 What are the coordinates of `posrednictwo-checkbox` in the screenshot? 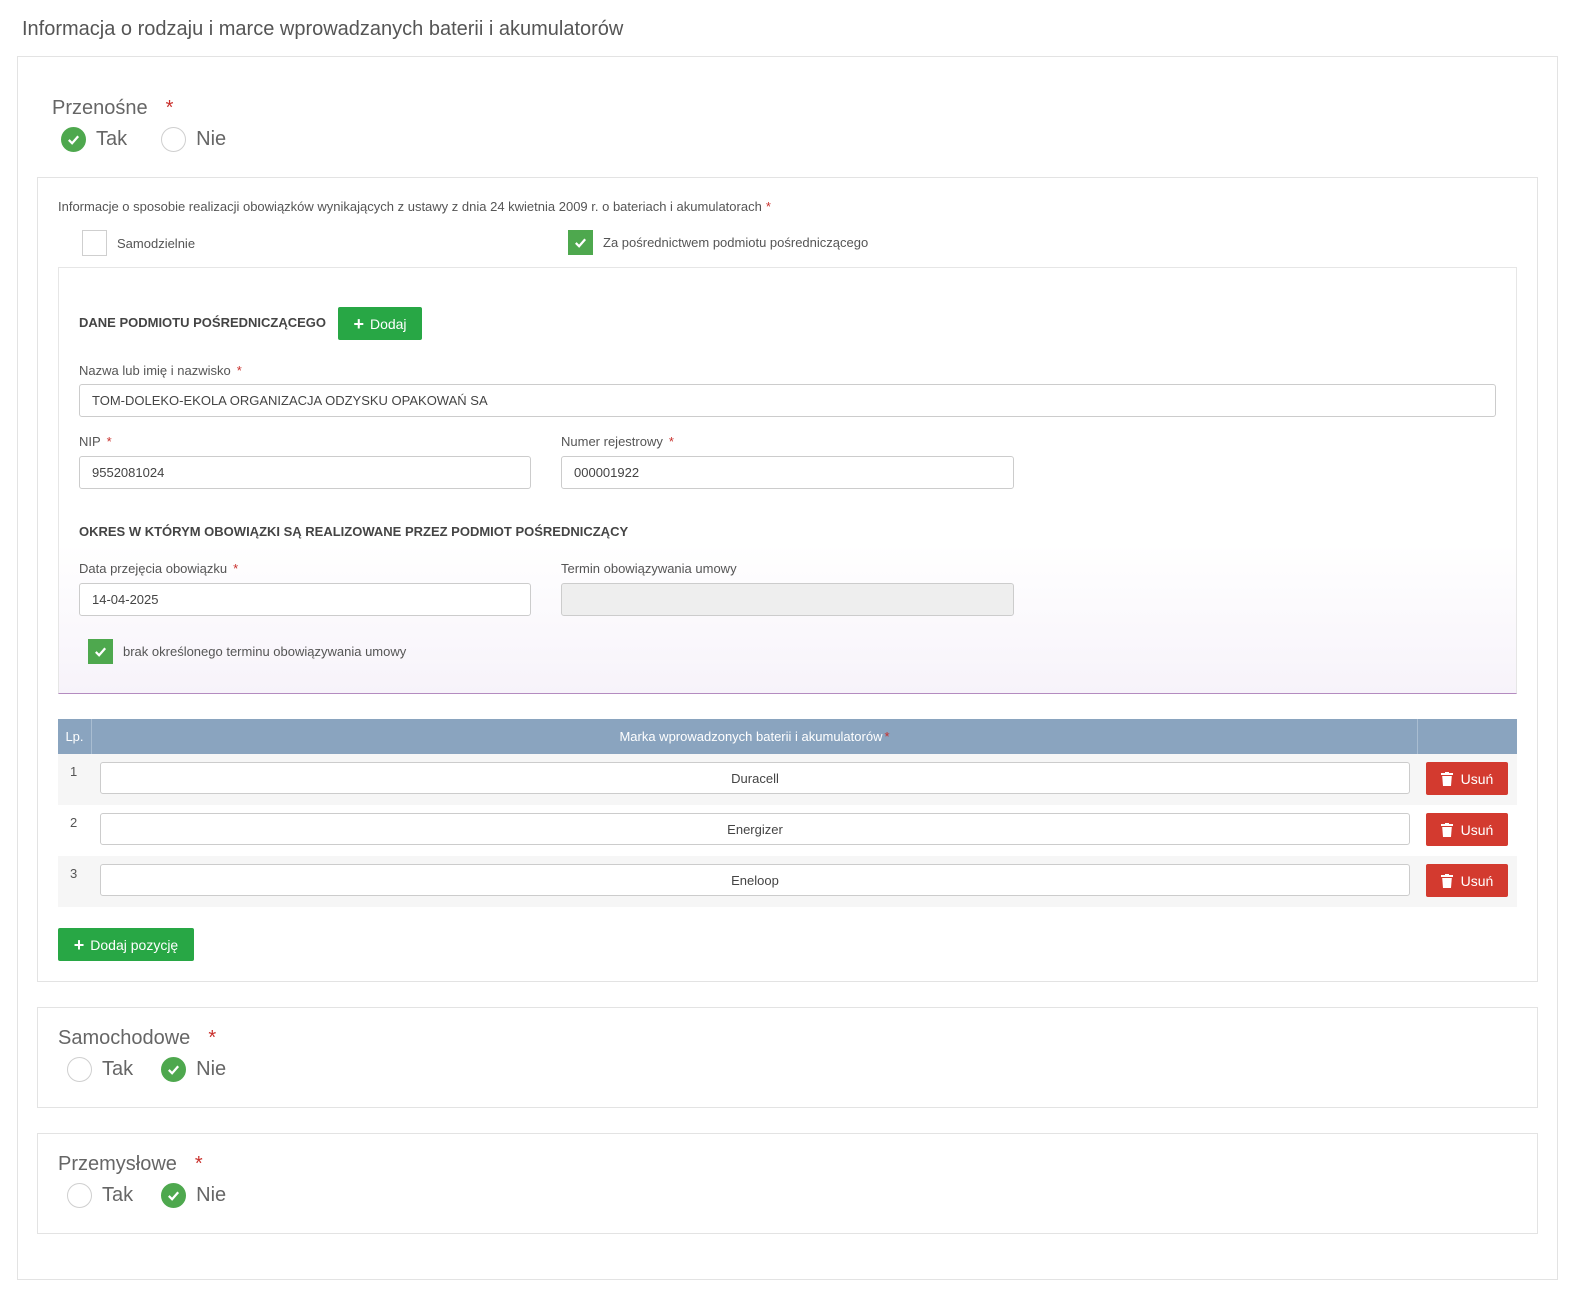 It's located at (580, 242).